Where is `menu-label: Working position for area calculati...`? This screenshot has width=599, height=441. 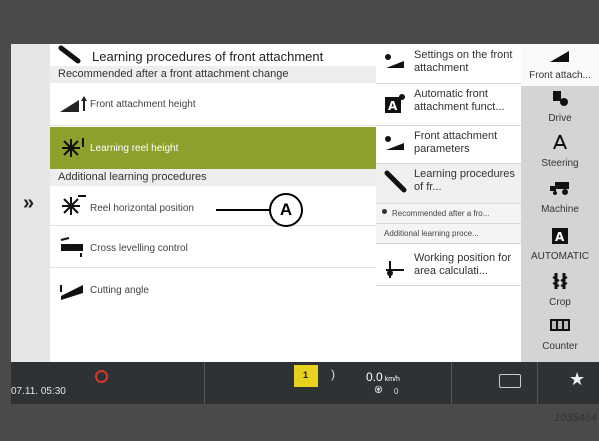
menu-label: Working position for area calculati... is located at coordinates (463, 264).